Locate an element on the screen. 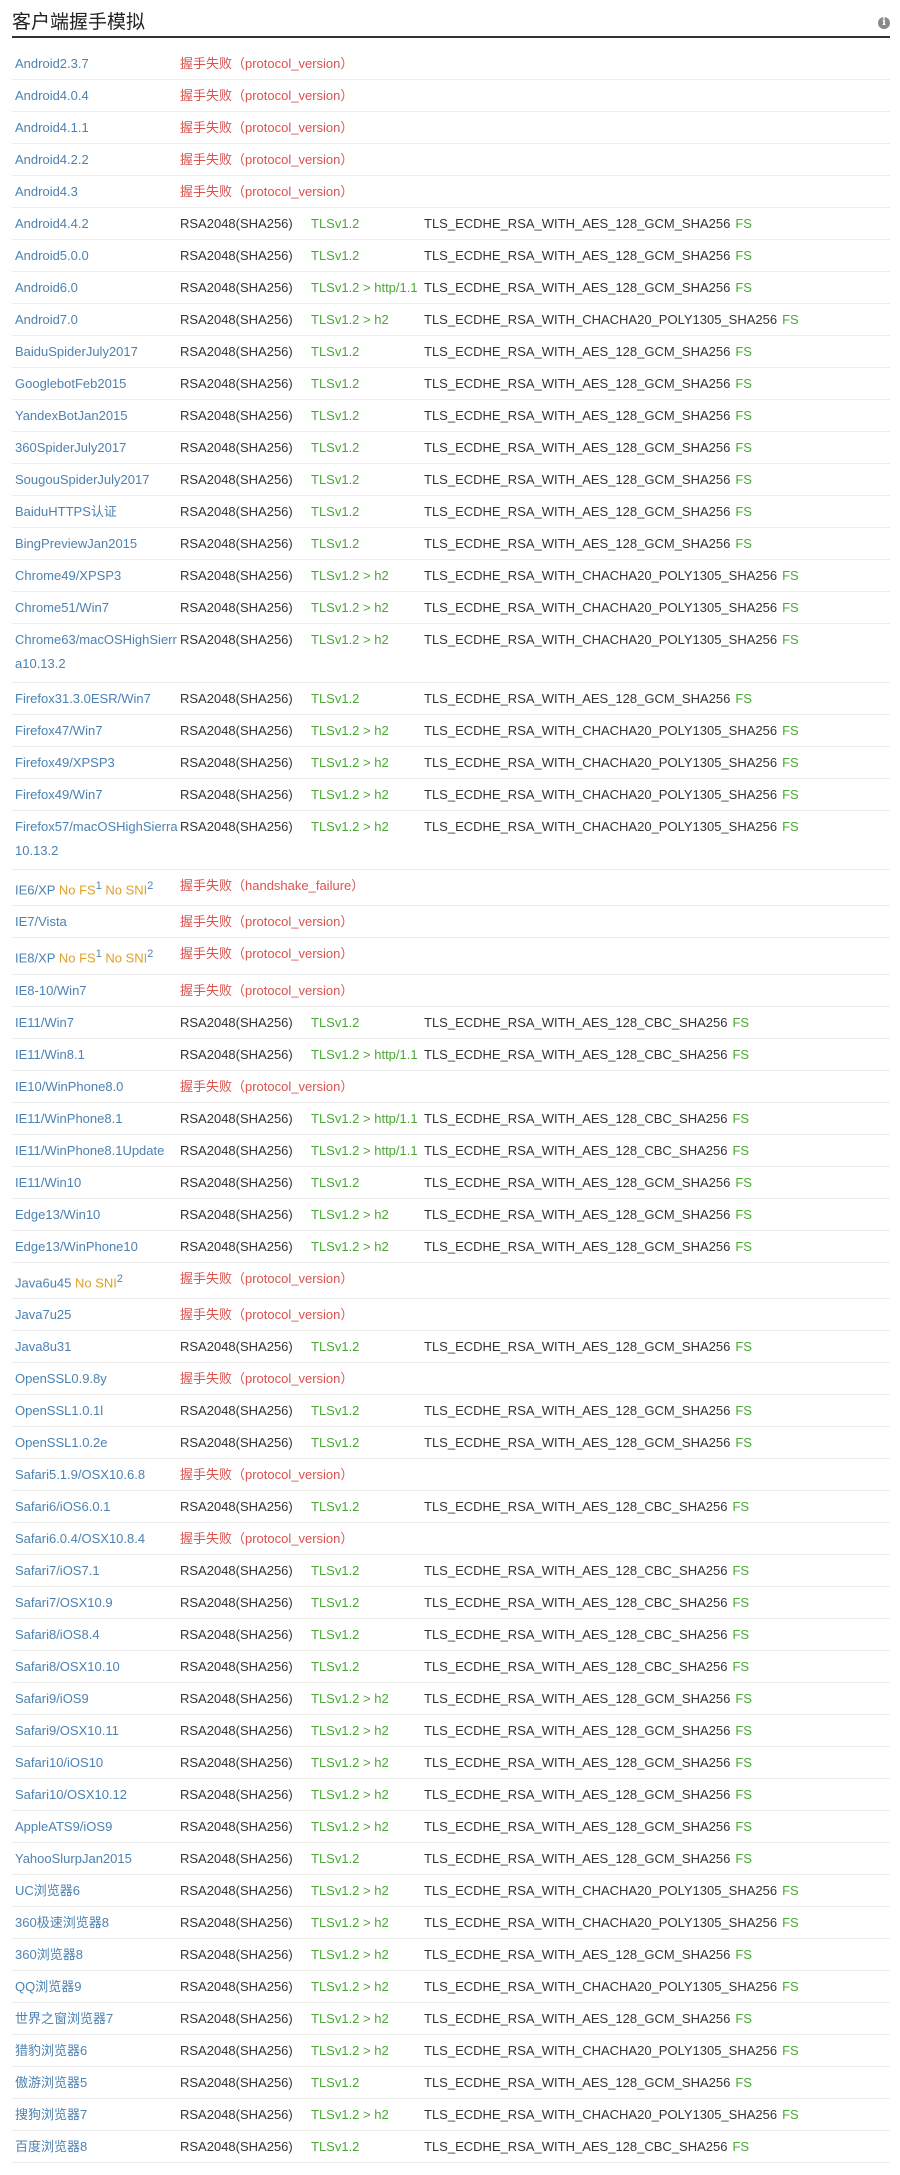  client-link: IE8-10/Win7 is located at coordinates (51, 990).